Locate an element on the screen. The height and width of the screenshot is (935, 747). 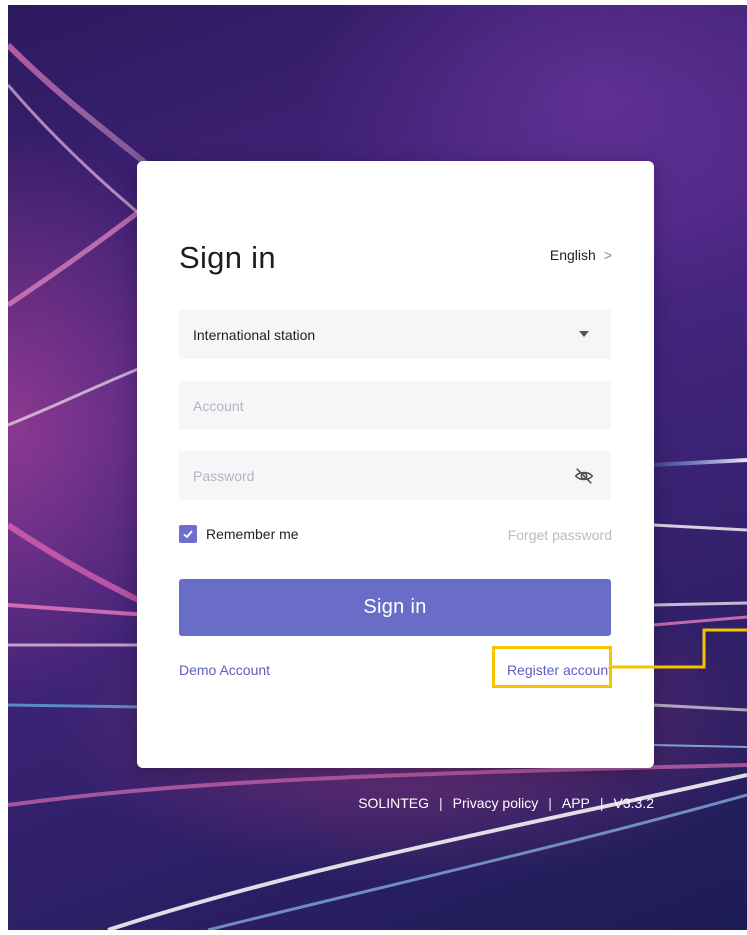
account-placeholder: Account is located at coordinates (218, 405).